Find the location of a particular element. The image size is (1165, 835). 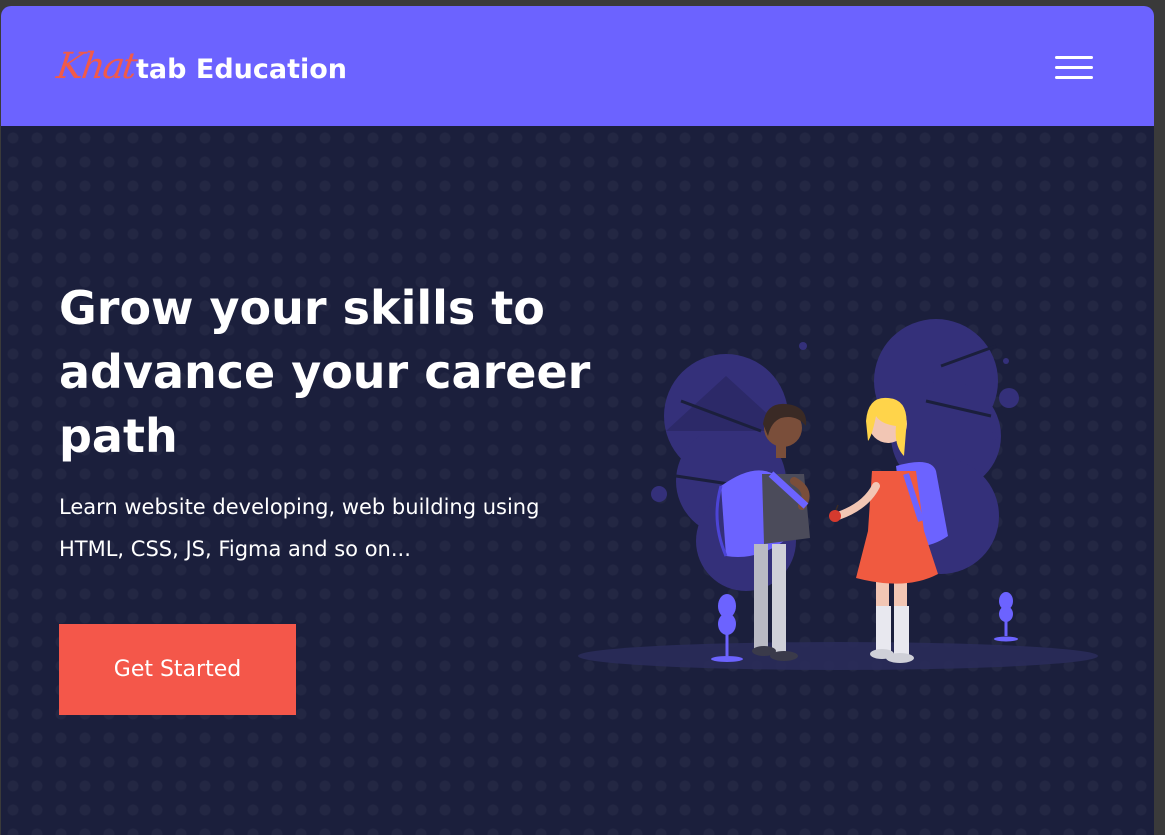

logo-script-text: Khat is located at coordinates (96, 66).